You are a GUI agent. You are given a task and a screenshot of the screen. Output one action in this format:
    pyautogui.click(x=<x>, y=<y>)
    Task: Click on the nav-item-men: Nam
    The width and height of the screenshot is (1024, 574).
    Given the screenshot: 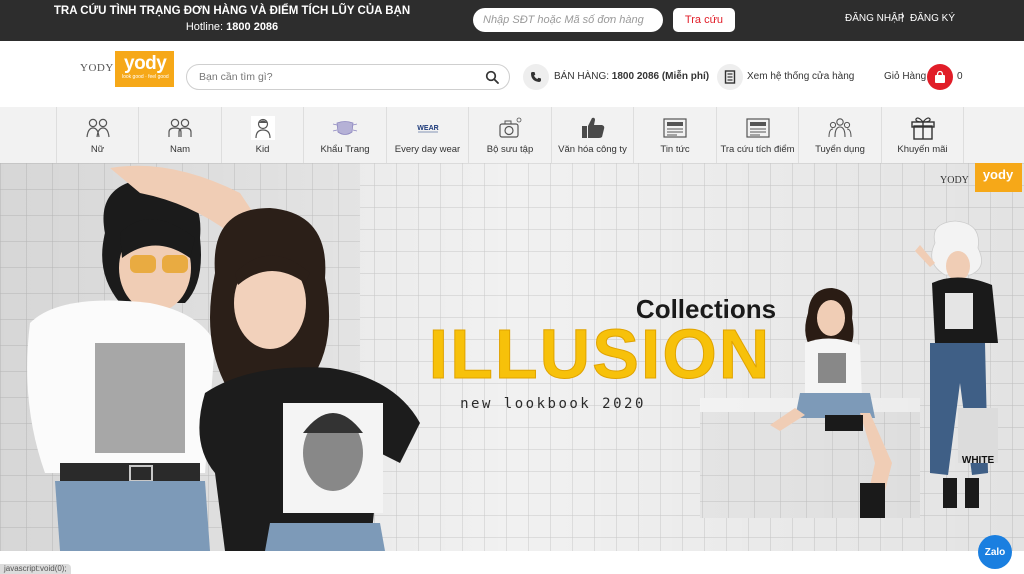 What is the action you would take?
    pyautogui.click(x=180, y=135)
    